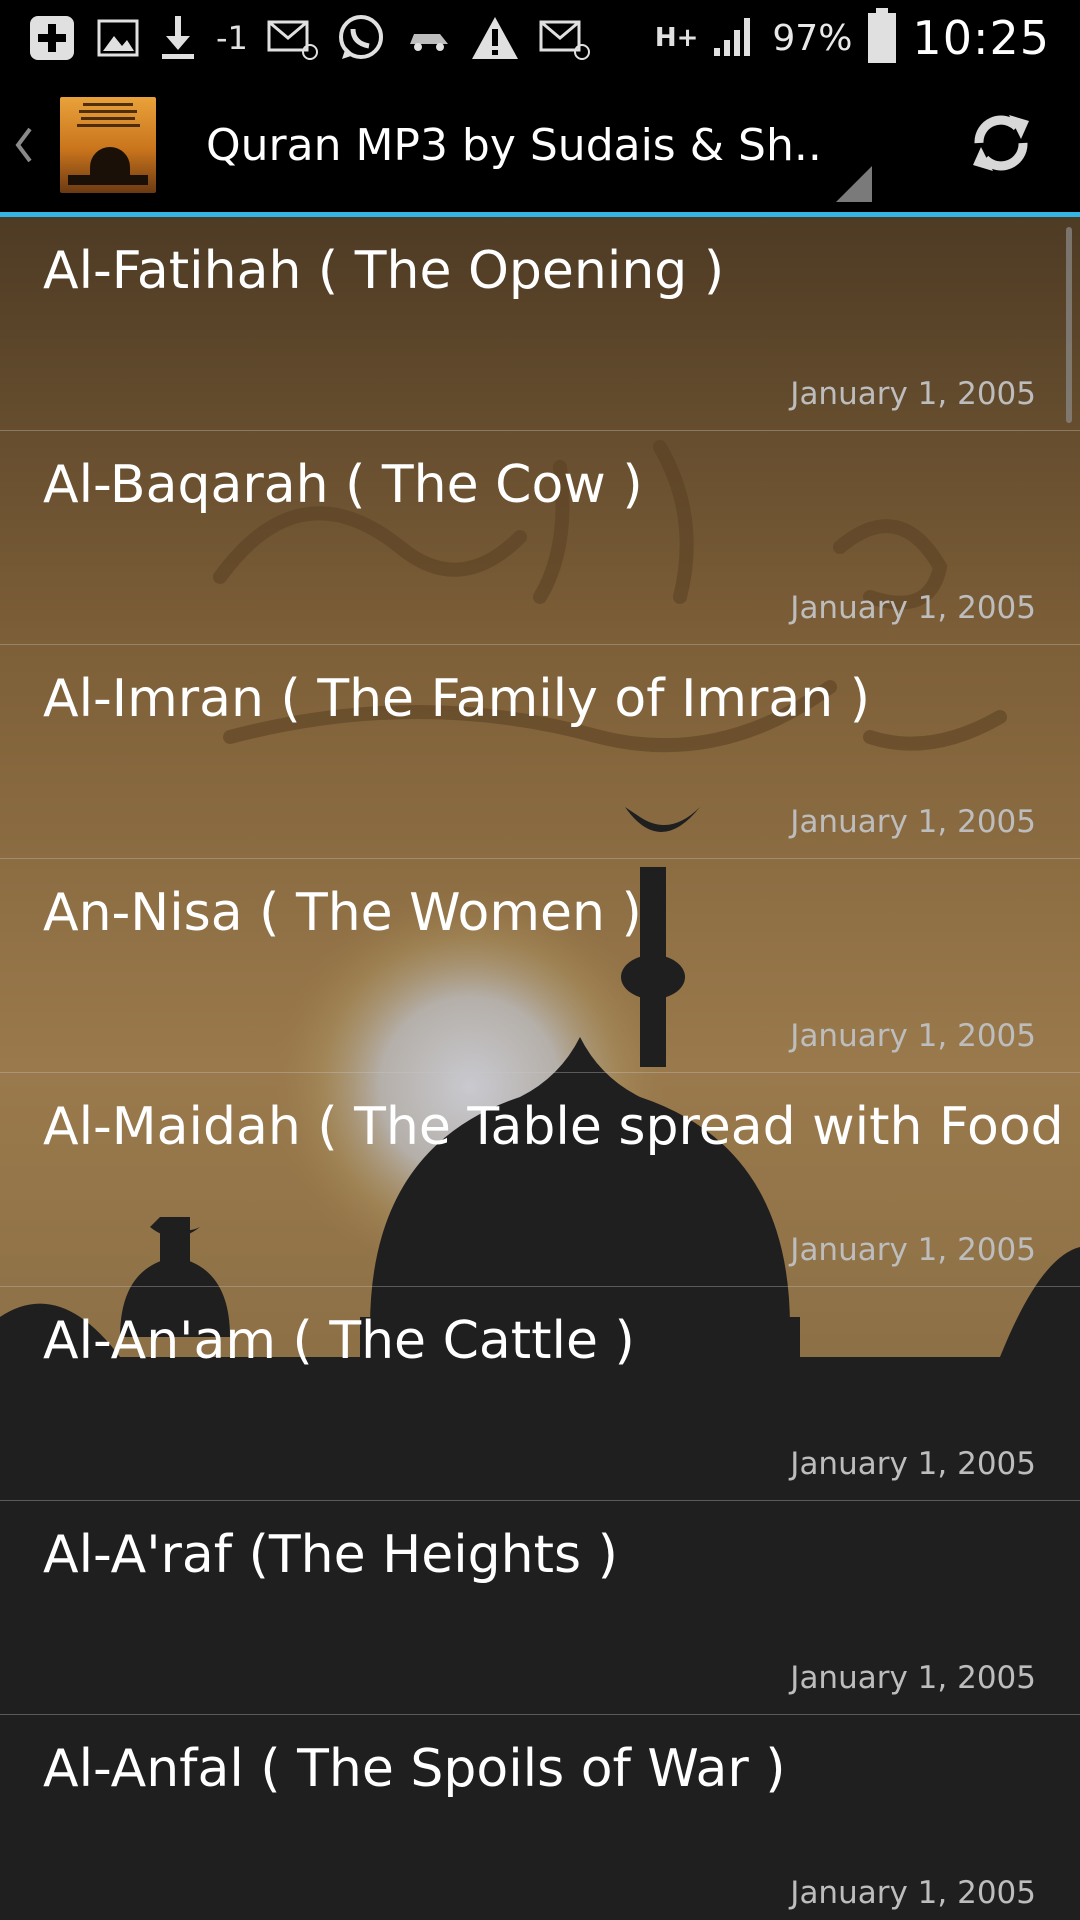 The width and height of the screenshot is (1080, 1920). Describe the element at coordinates (339, 1341) in the screenshot. I see `item-title: Al-An'am ( The Cattle )` at that location.